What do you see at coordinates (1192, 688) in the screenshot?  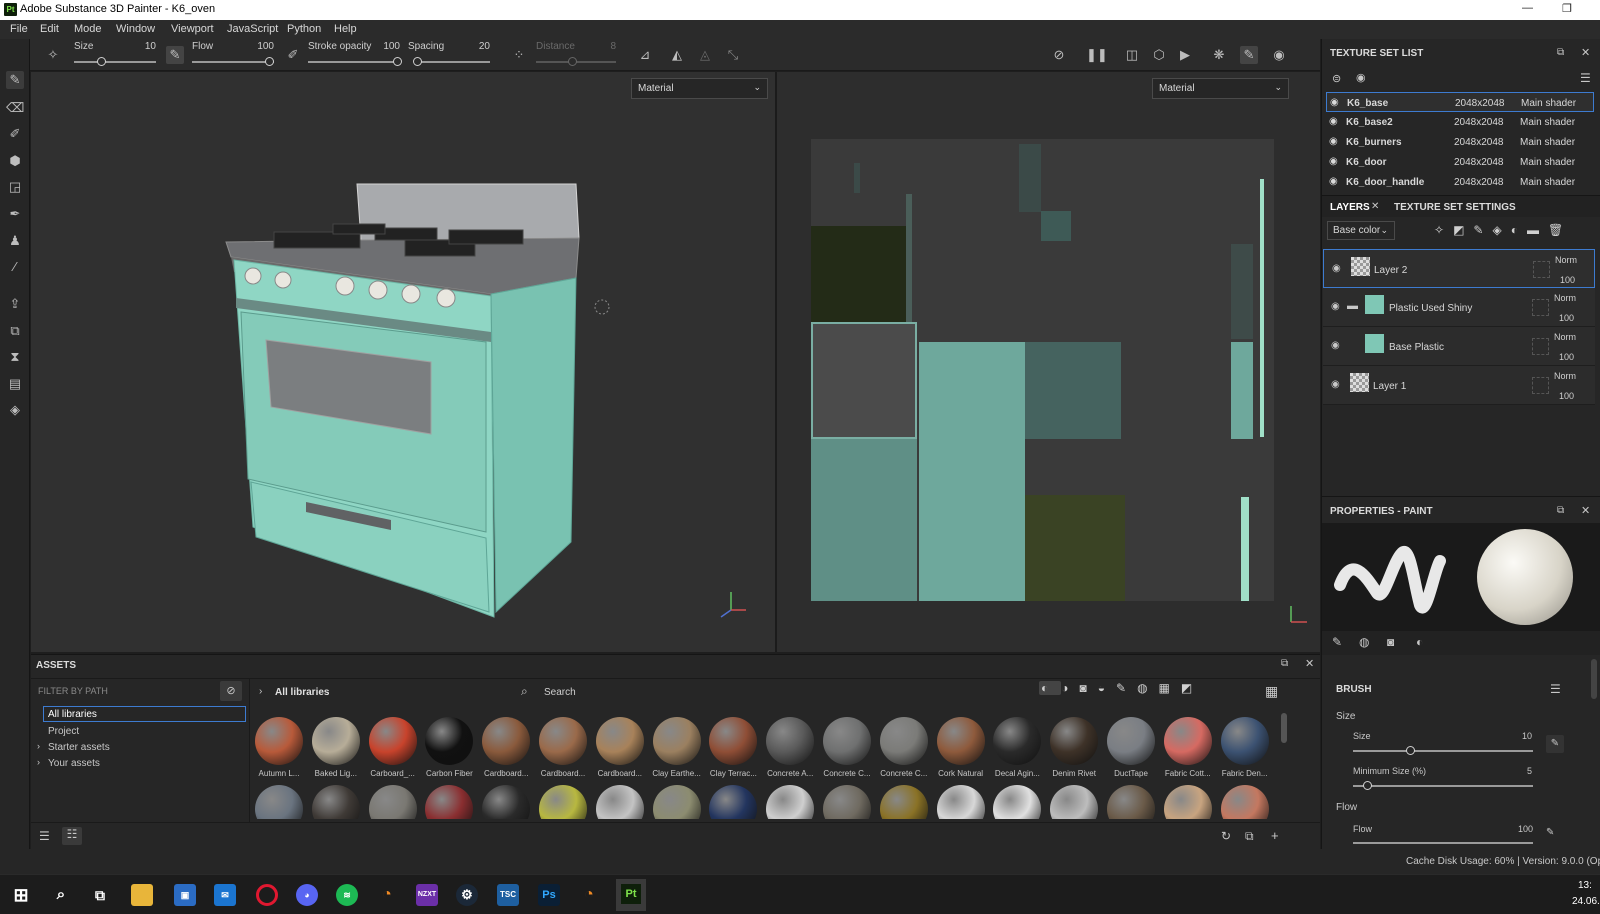 I see `filter-filters-icon: ◩` at bounding box center [1192, 688].